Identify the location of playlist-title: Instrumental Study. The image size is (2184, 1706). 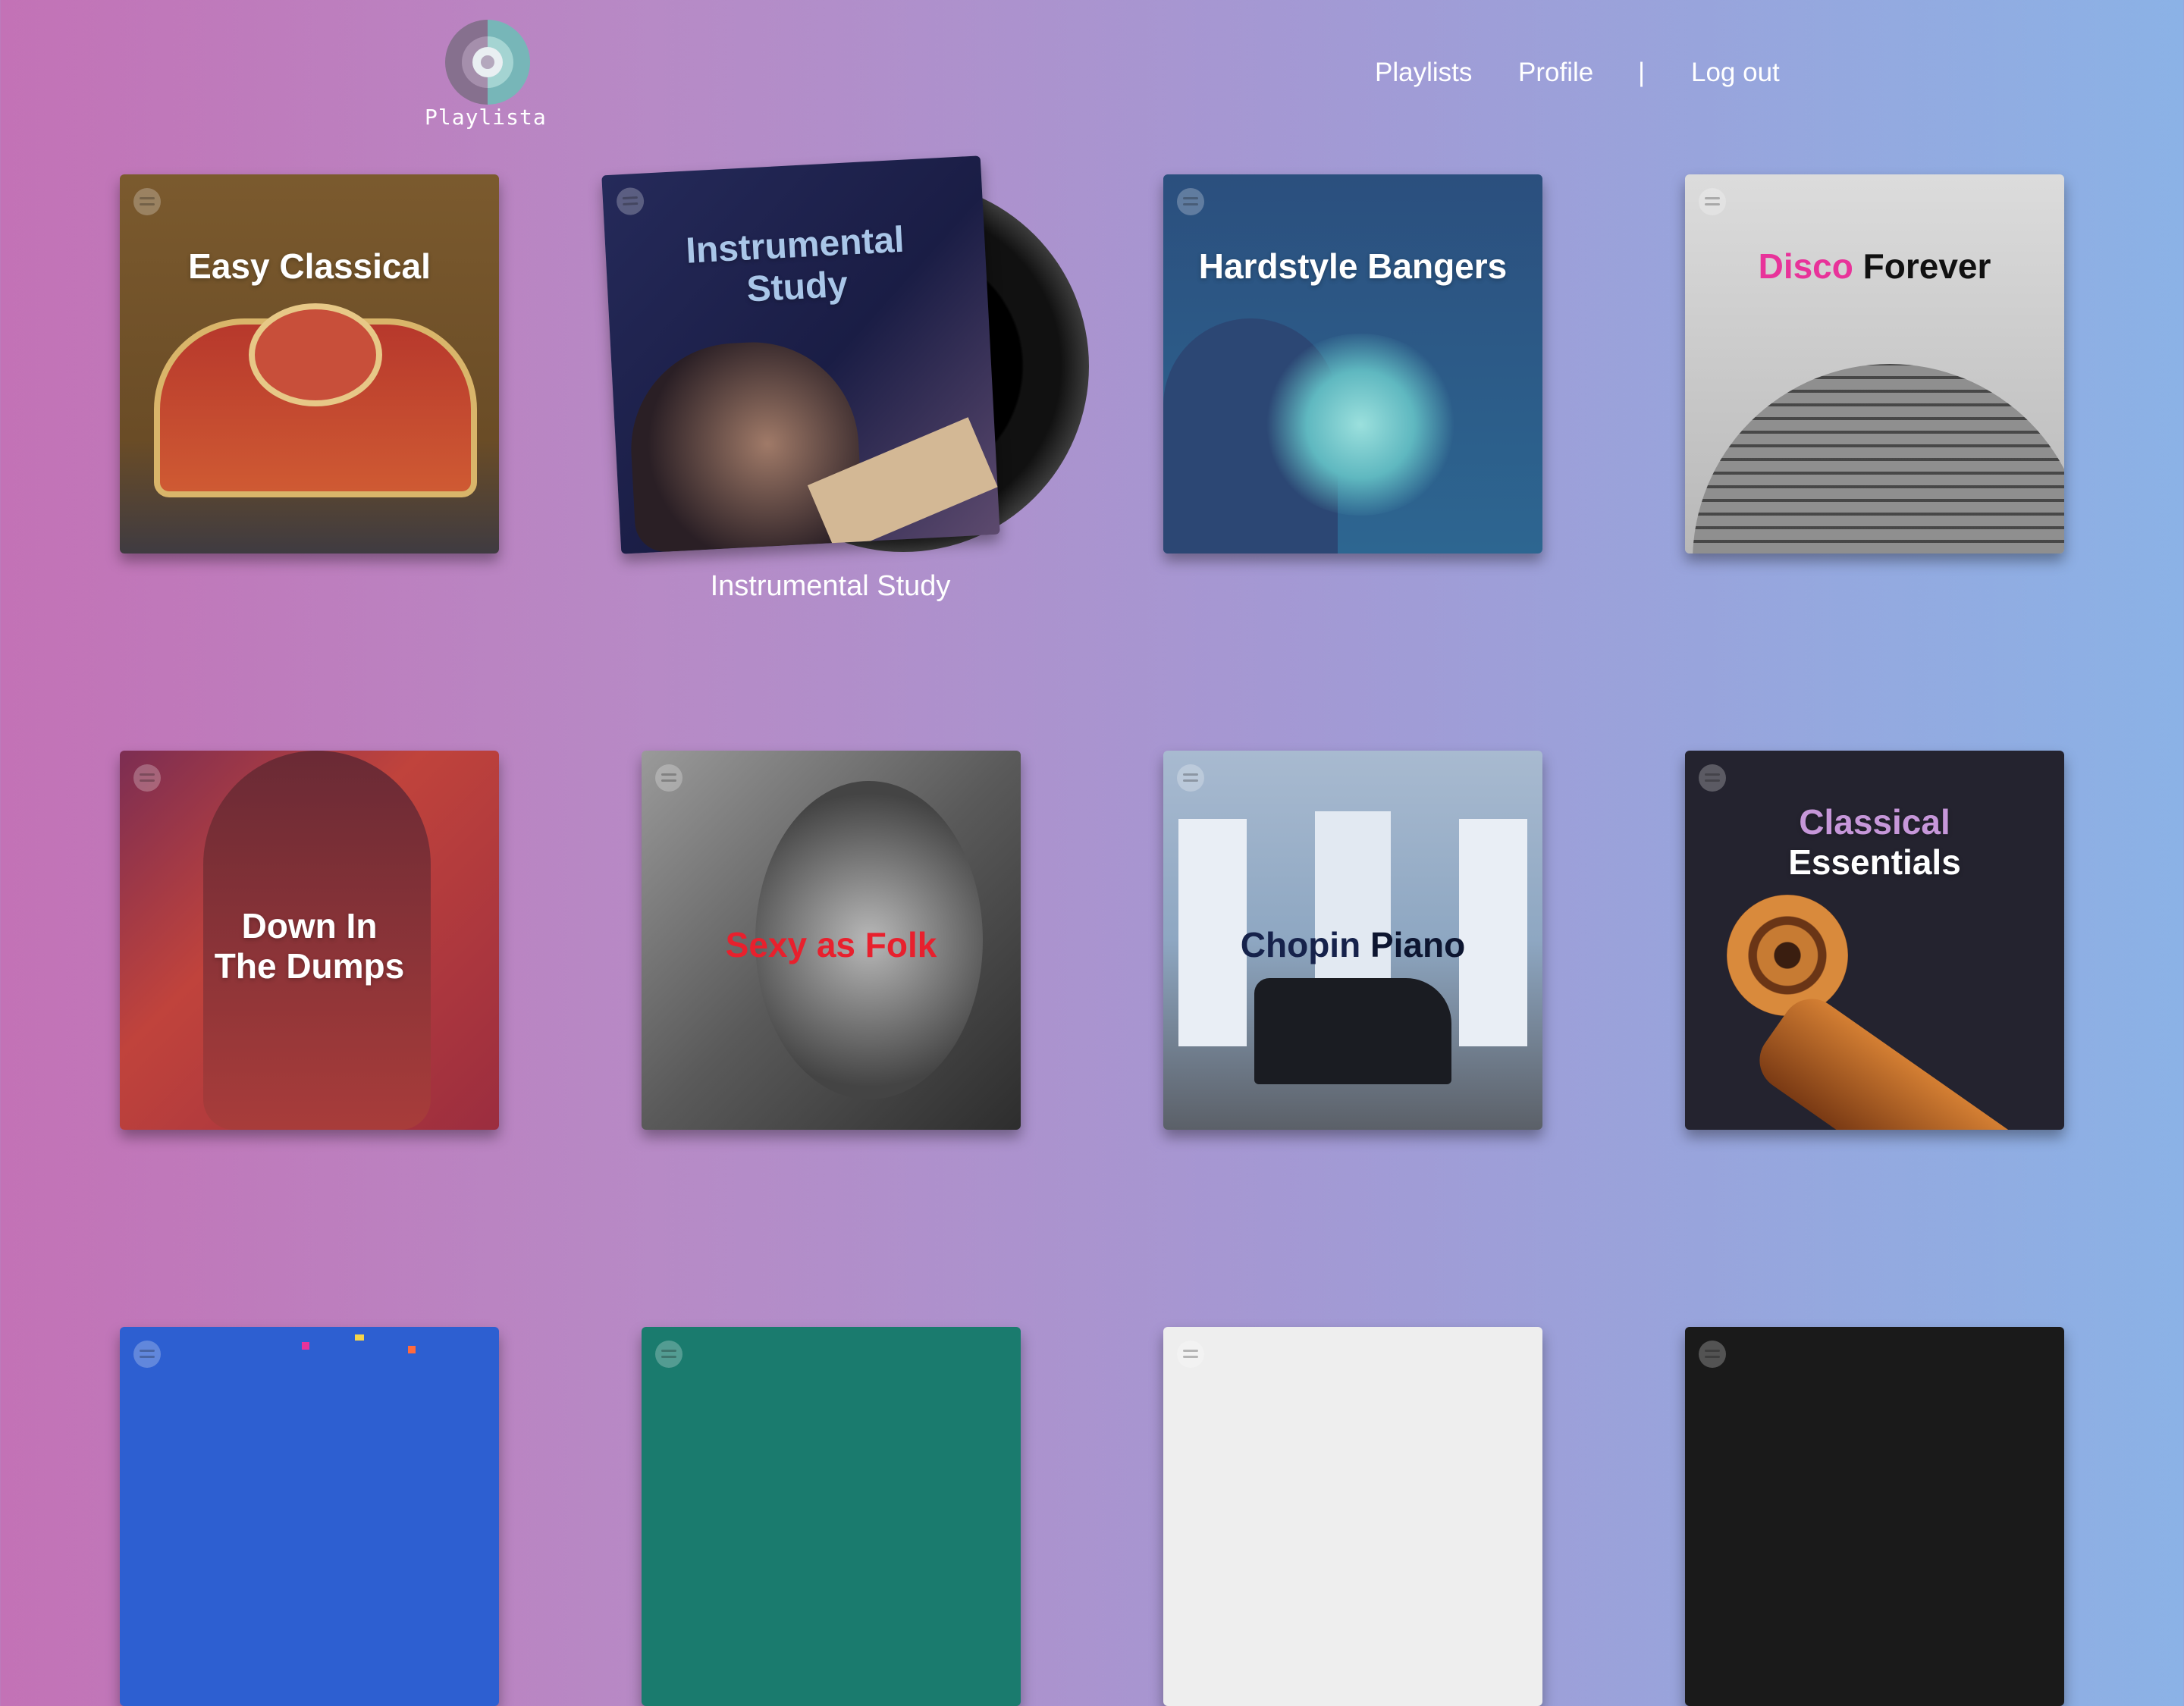
(795, 264).